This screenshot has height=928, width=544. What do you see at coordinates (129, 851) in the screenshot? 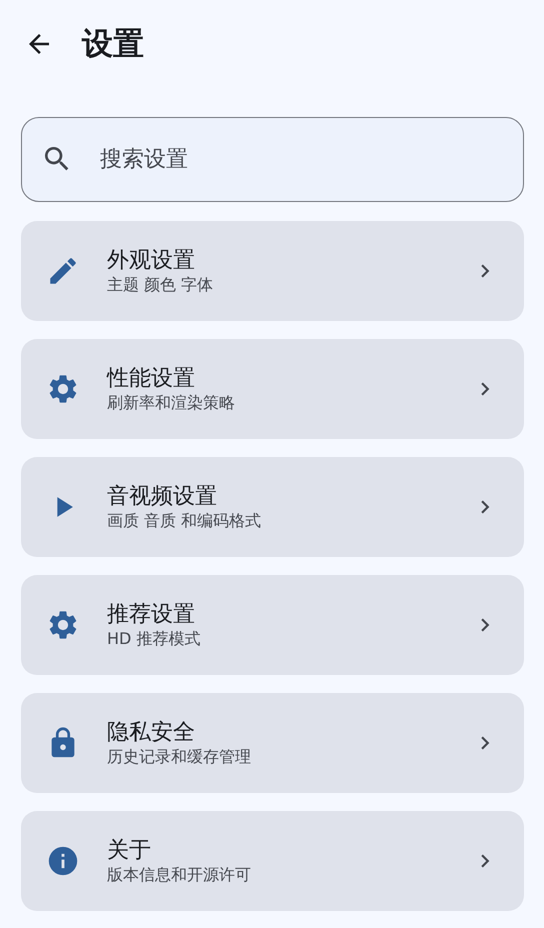
I see `item-title: 关于` at bounding box center [129, 851].